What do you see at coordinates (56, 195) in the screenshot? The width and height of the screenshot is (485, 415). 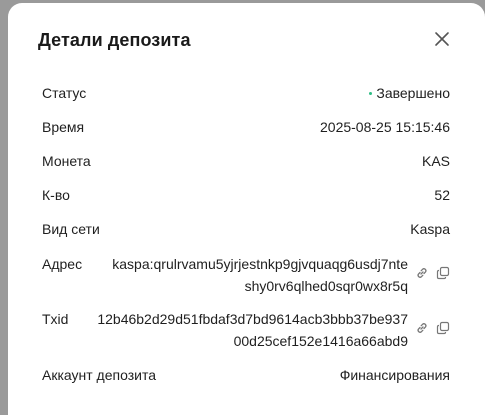 I see `amount-label: К-во` at bounding box center [56, 195].